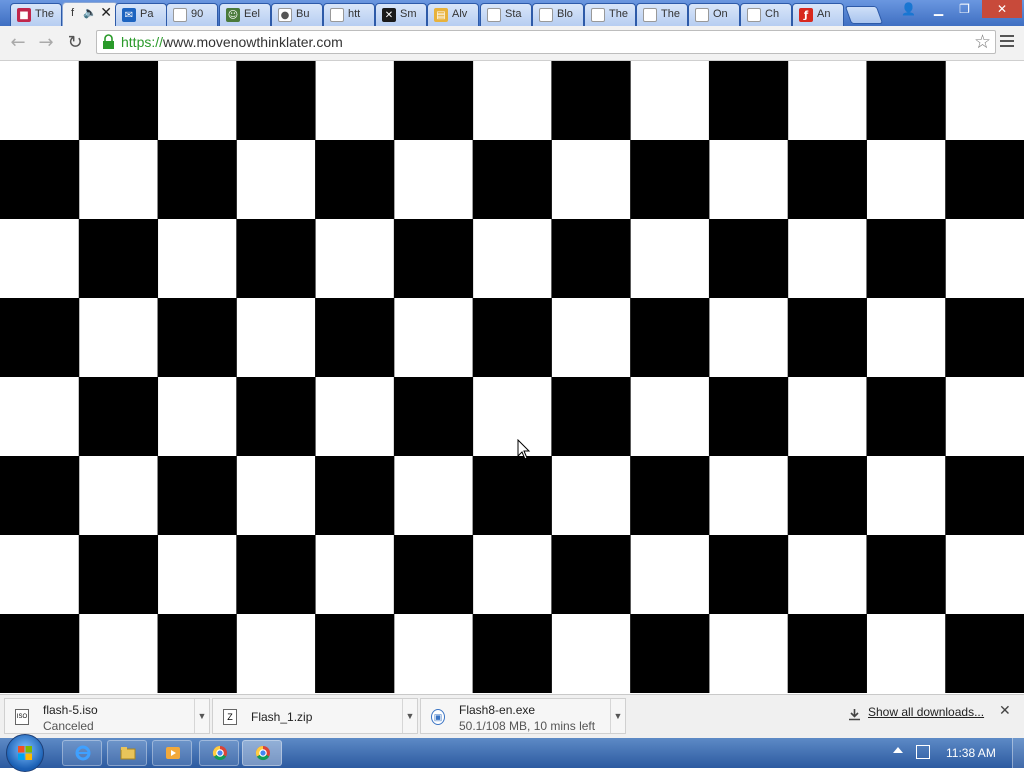 The width and height of the screenshot is (1024, 772). Describe the element at coordinates (662, 14) in the screenshot. I see `tab-12: The` at that location.